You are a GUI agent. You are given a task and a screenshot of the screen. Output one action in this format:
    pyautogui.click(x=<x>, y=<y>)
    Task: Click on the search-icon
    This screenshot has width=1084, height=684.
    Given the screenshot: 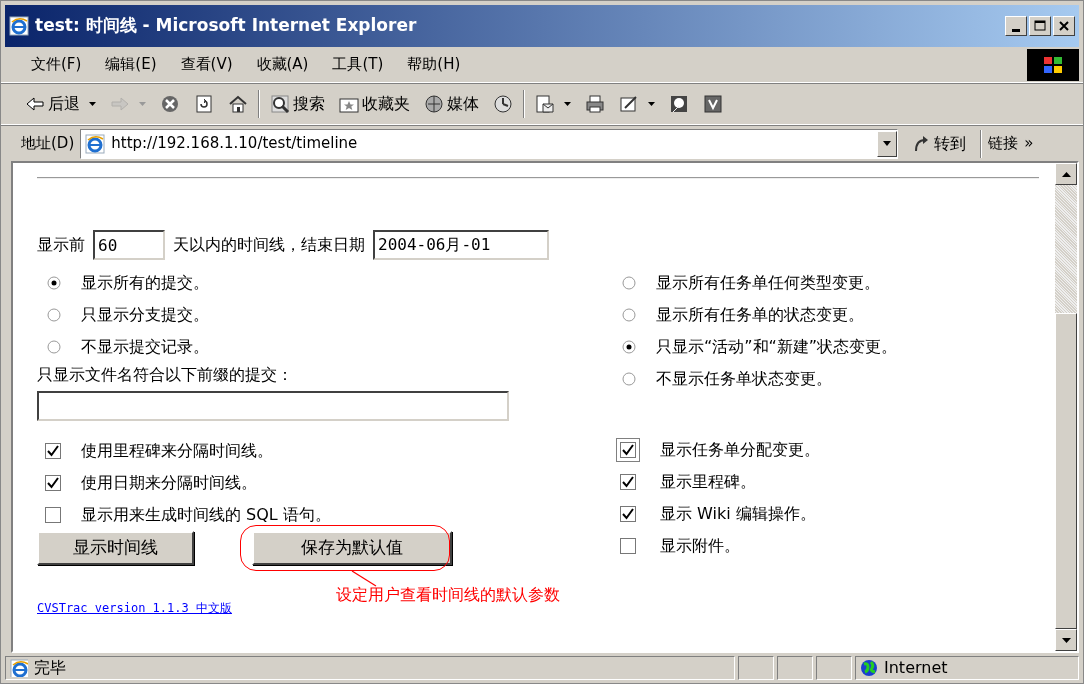 What is the action you would take?
    pyautogui.click(x=280, y=104)
    